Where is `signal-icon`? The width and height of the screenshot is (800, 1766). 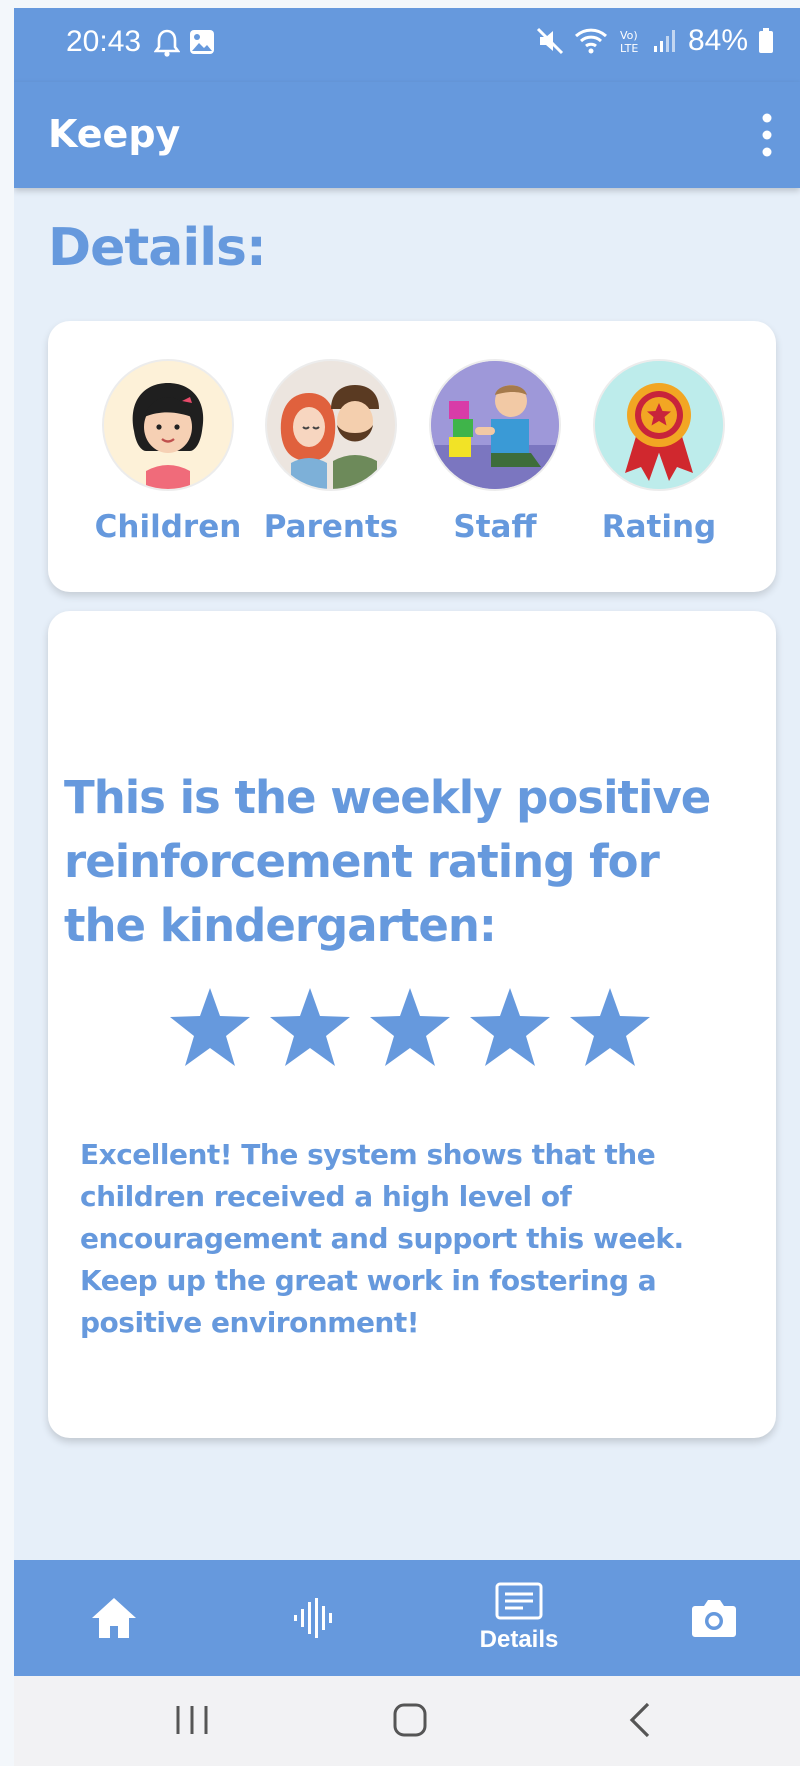 signal-icon is located at coordinates (664, 41).